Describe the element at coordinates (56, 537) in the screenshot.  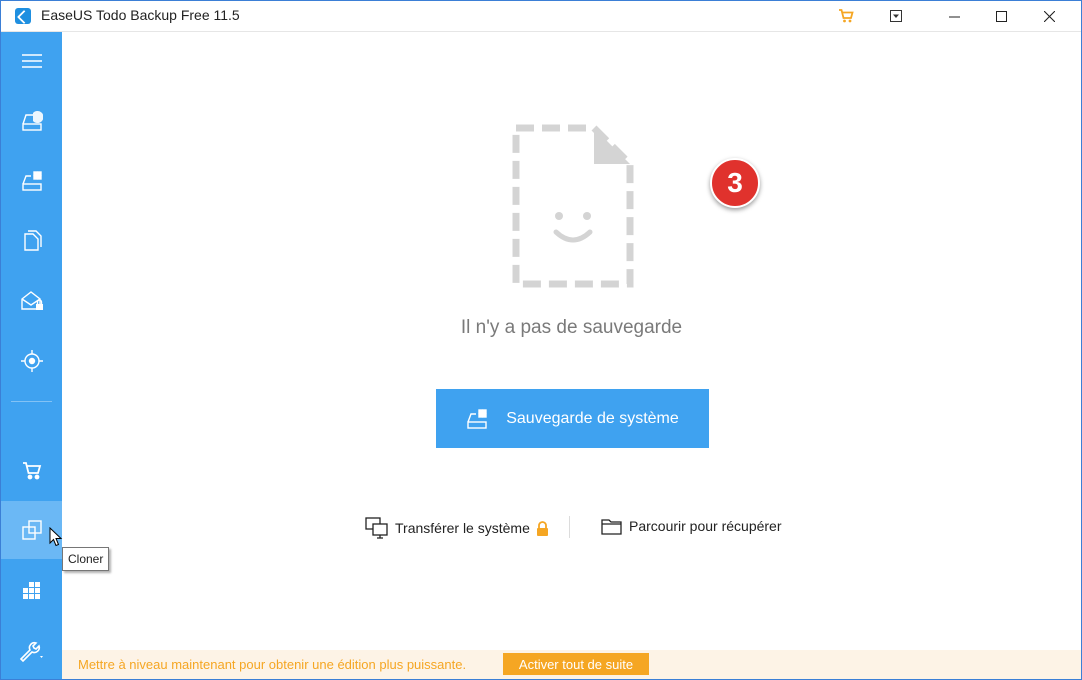
I see `mouse-cursor-icon` at that location.